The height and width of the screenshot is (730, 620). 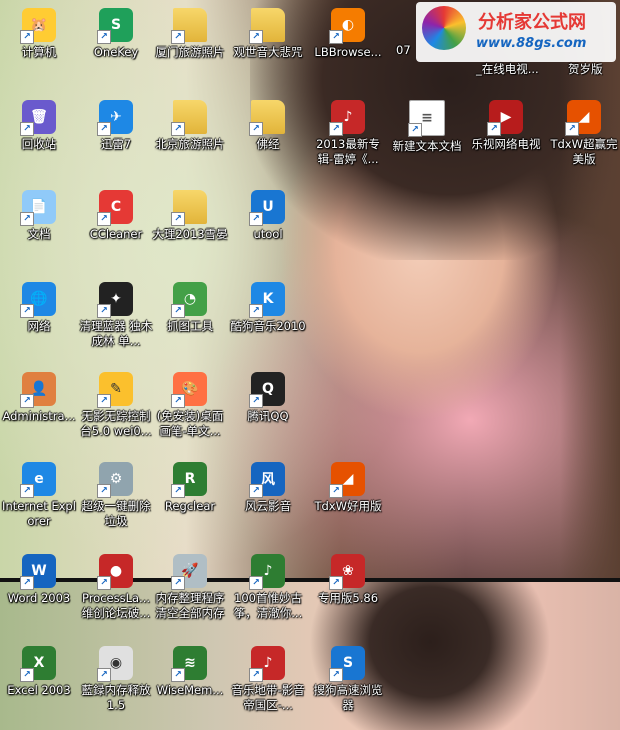 What do you see at coordinates (38, 664) in the screenshot?
I see `excel-icon: X ↗` at bounding box center [38, 664].